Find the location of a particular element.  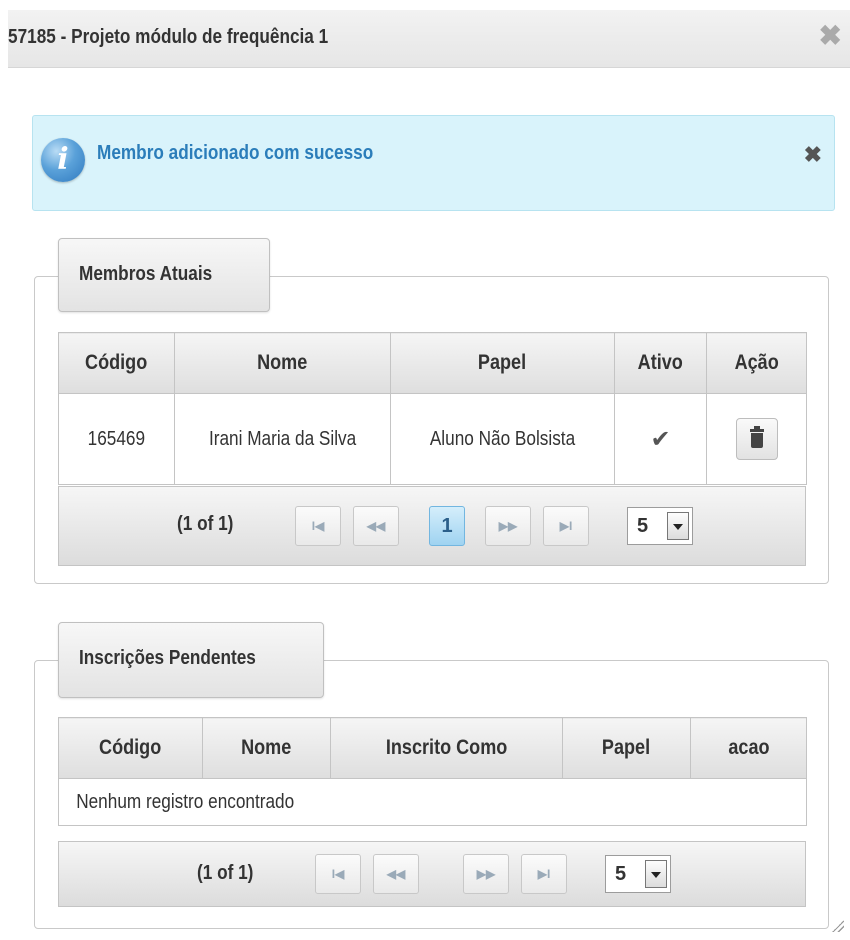

members-paginator: (1 of 1) I◀ ◀◀ 1 ▶▶ ▶I 5 is located at coordinates (432, 526).